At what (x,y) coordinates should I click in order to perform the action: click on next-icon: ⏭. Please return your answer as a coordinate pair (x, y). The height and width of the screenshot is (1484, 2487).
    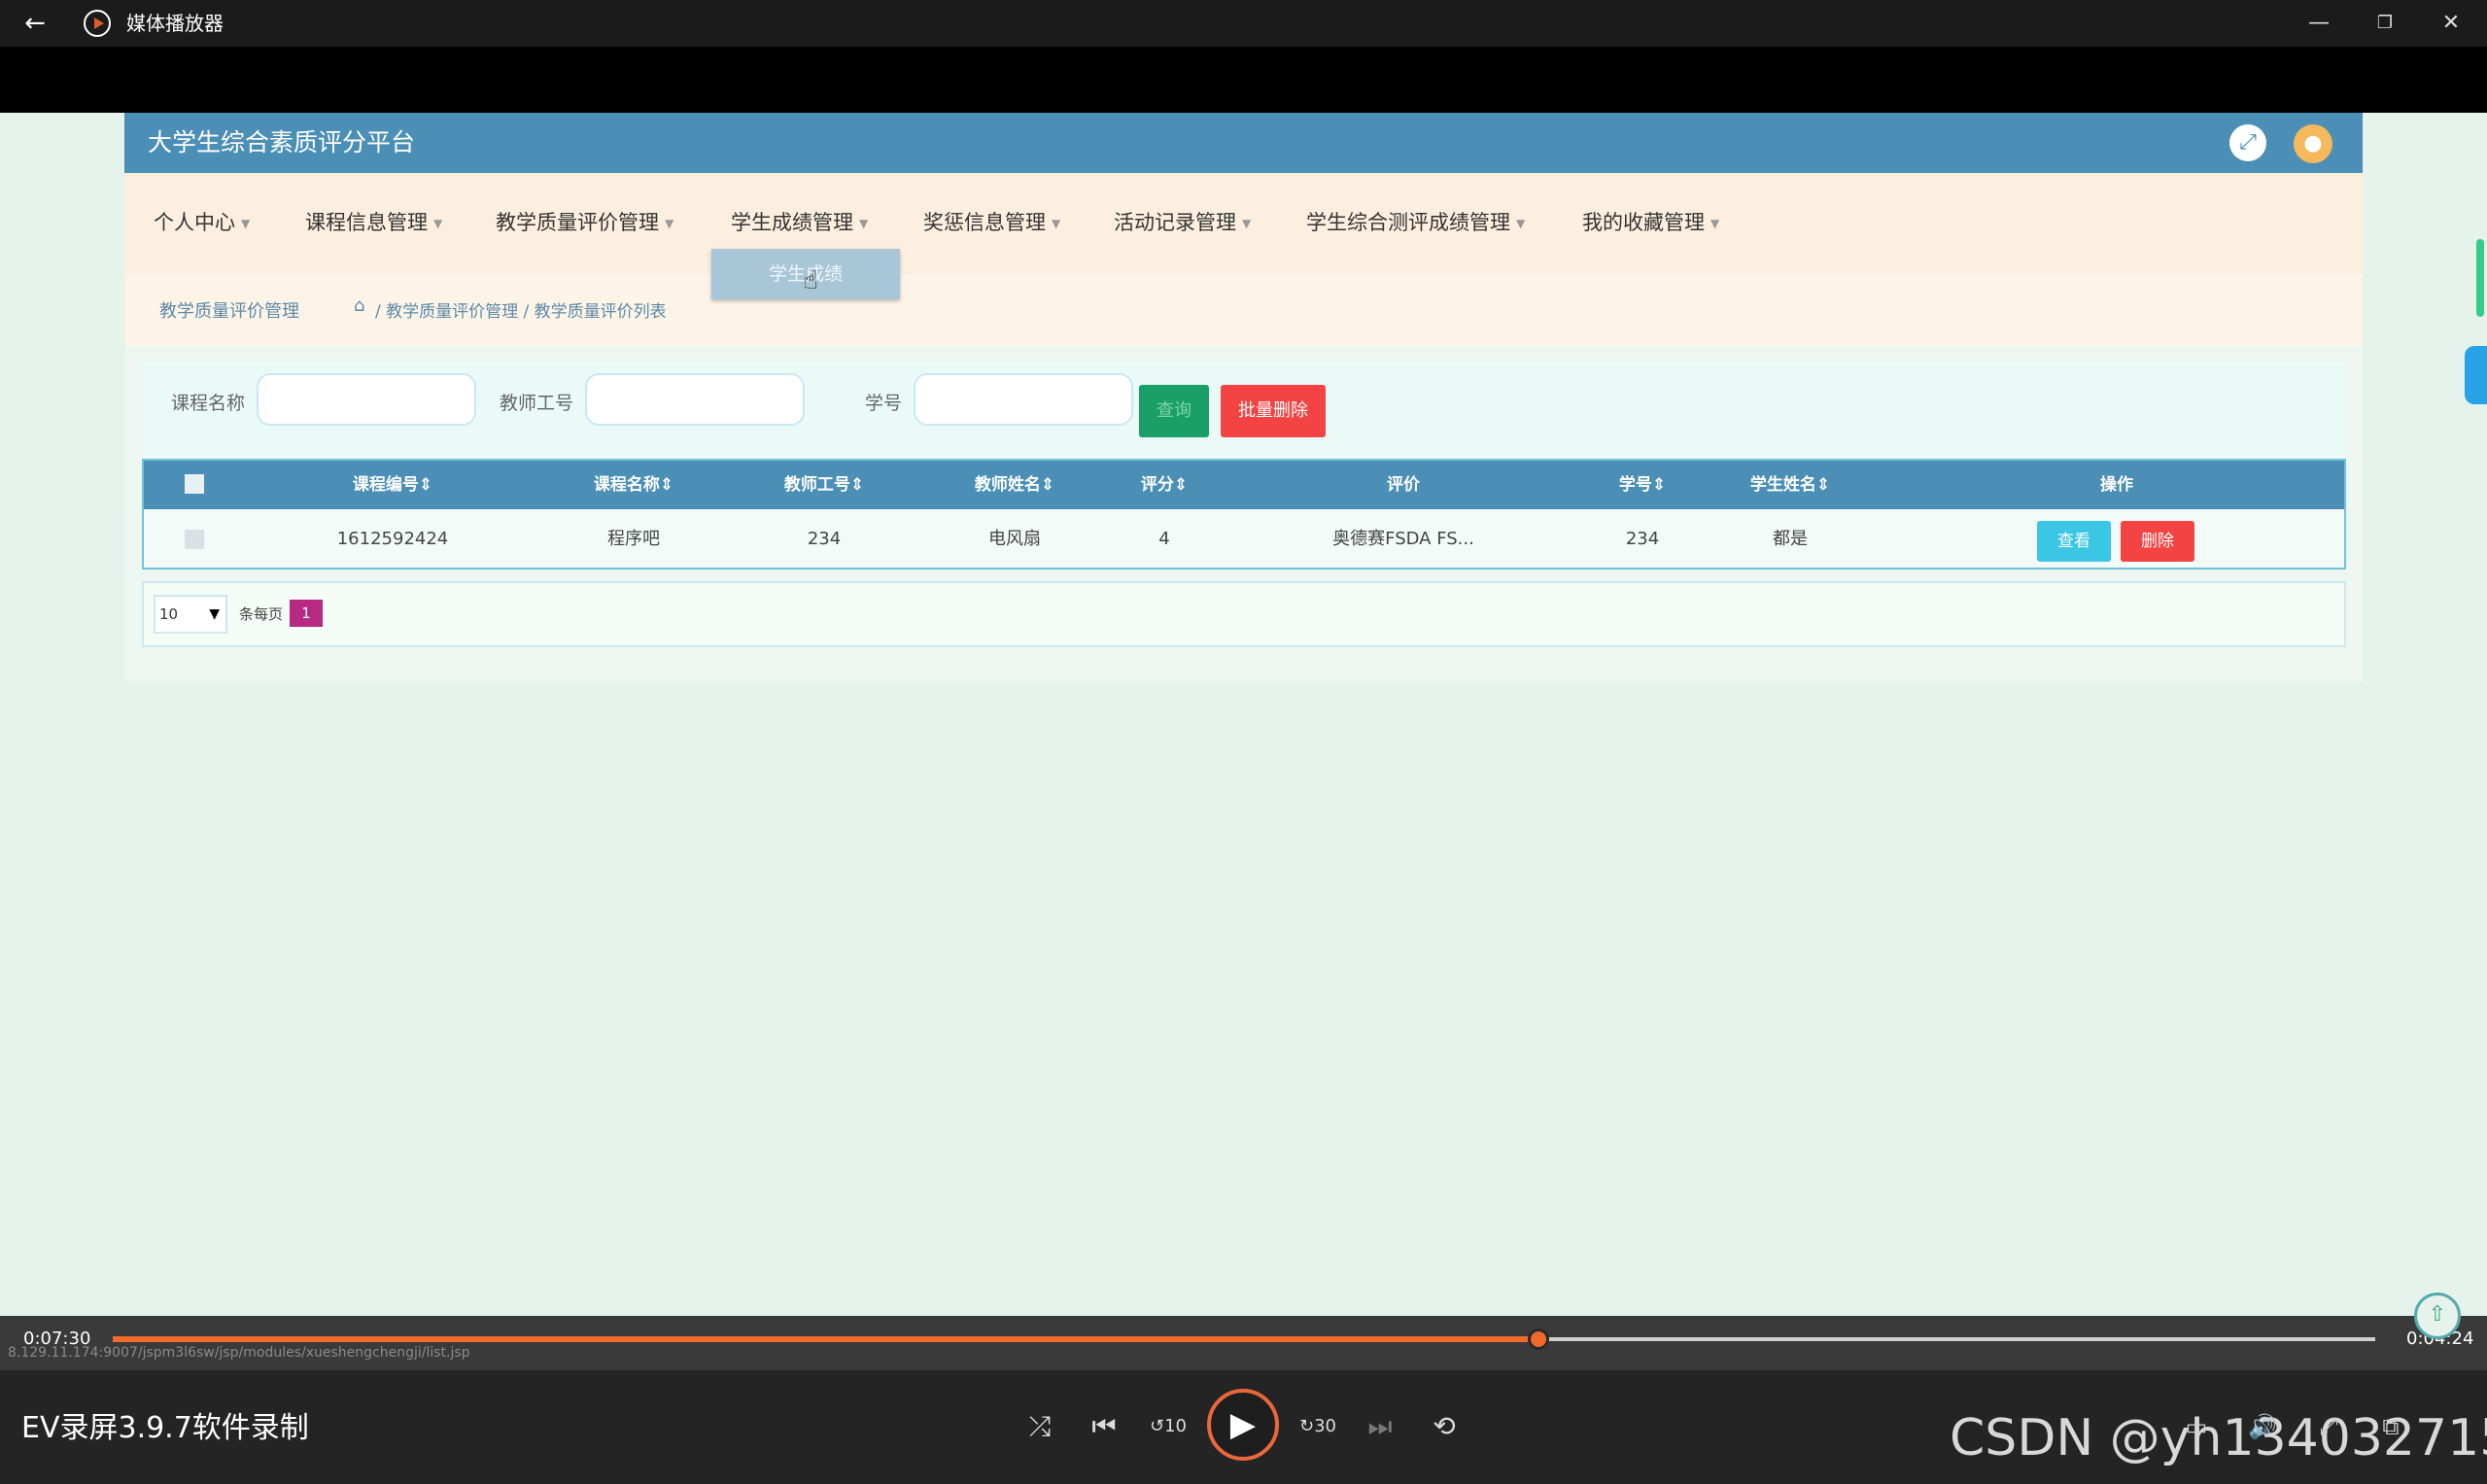
    Looking at the image, I should click on (1380, 1426).